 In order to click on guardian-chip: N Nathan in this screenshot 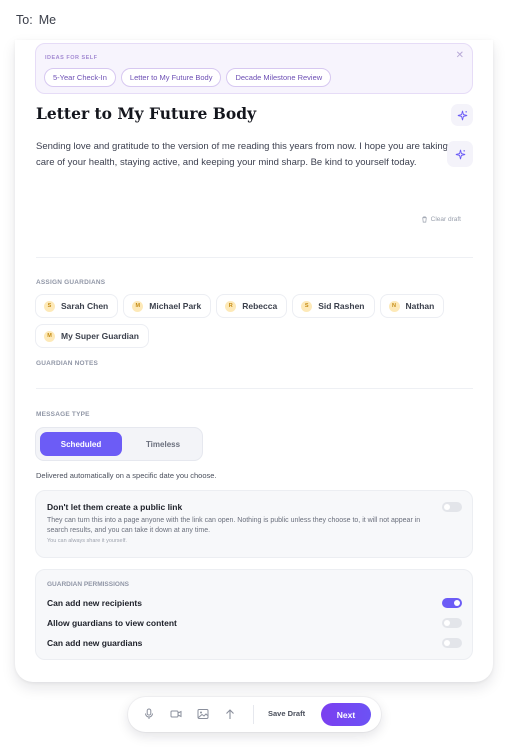, I will do `click(412, 306)`.